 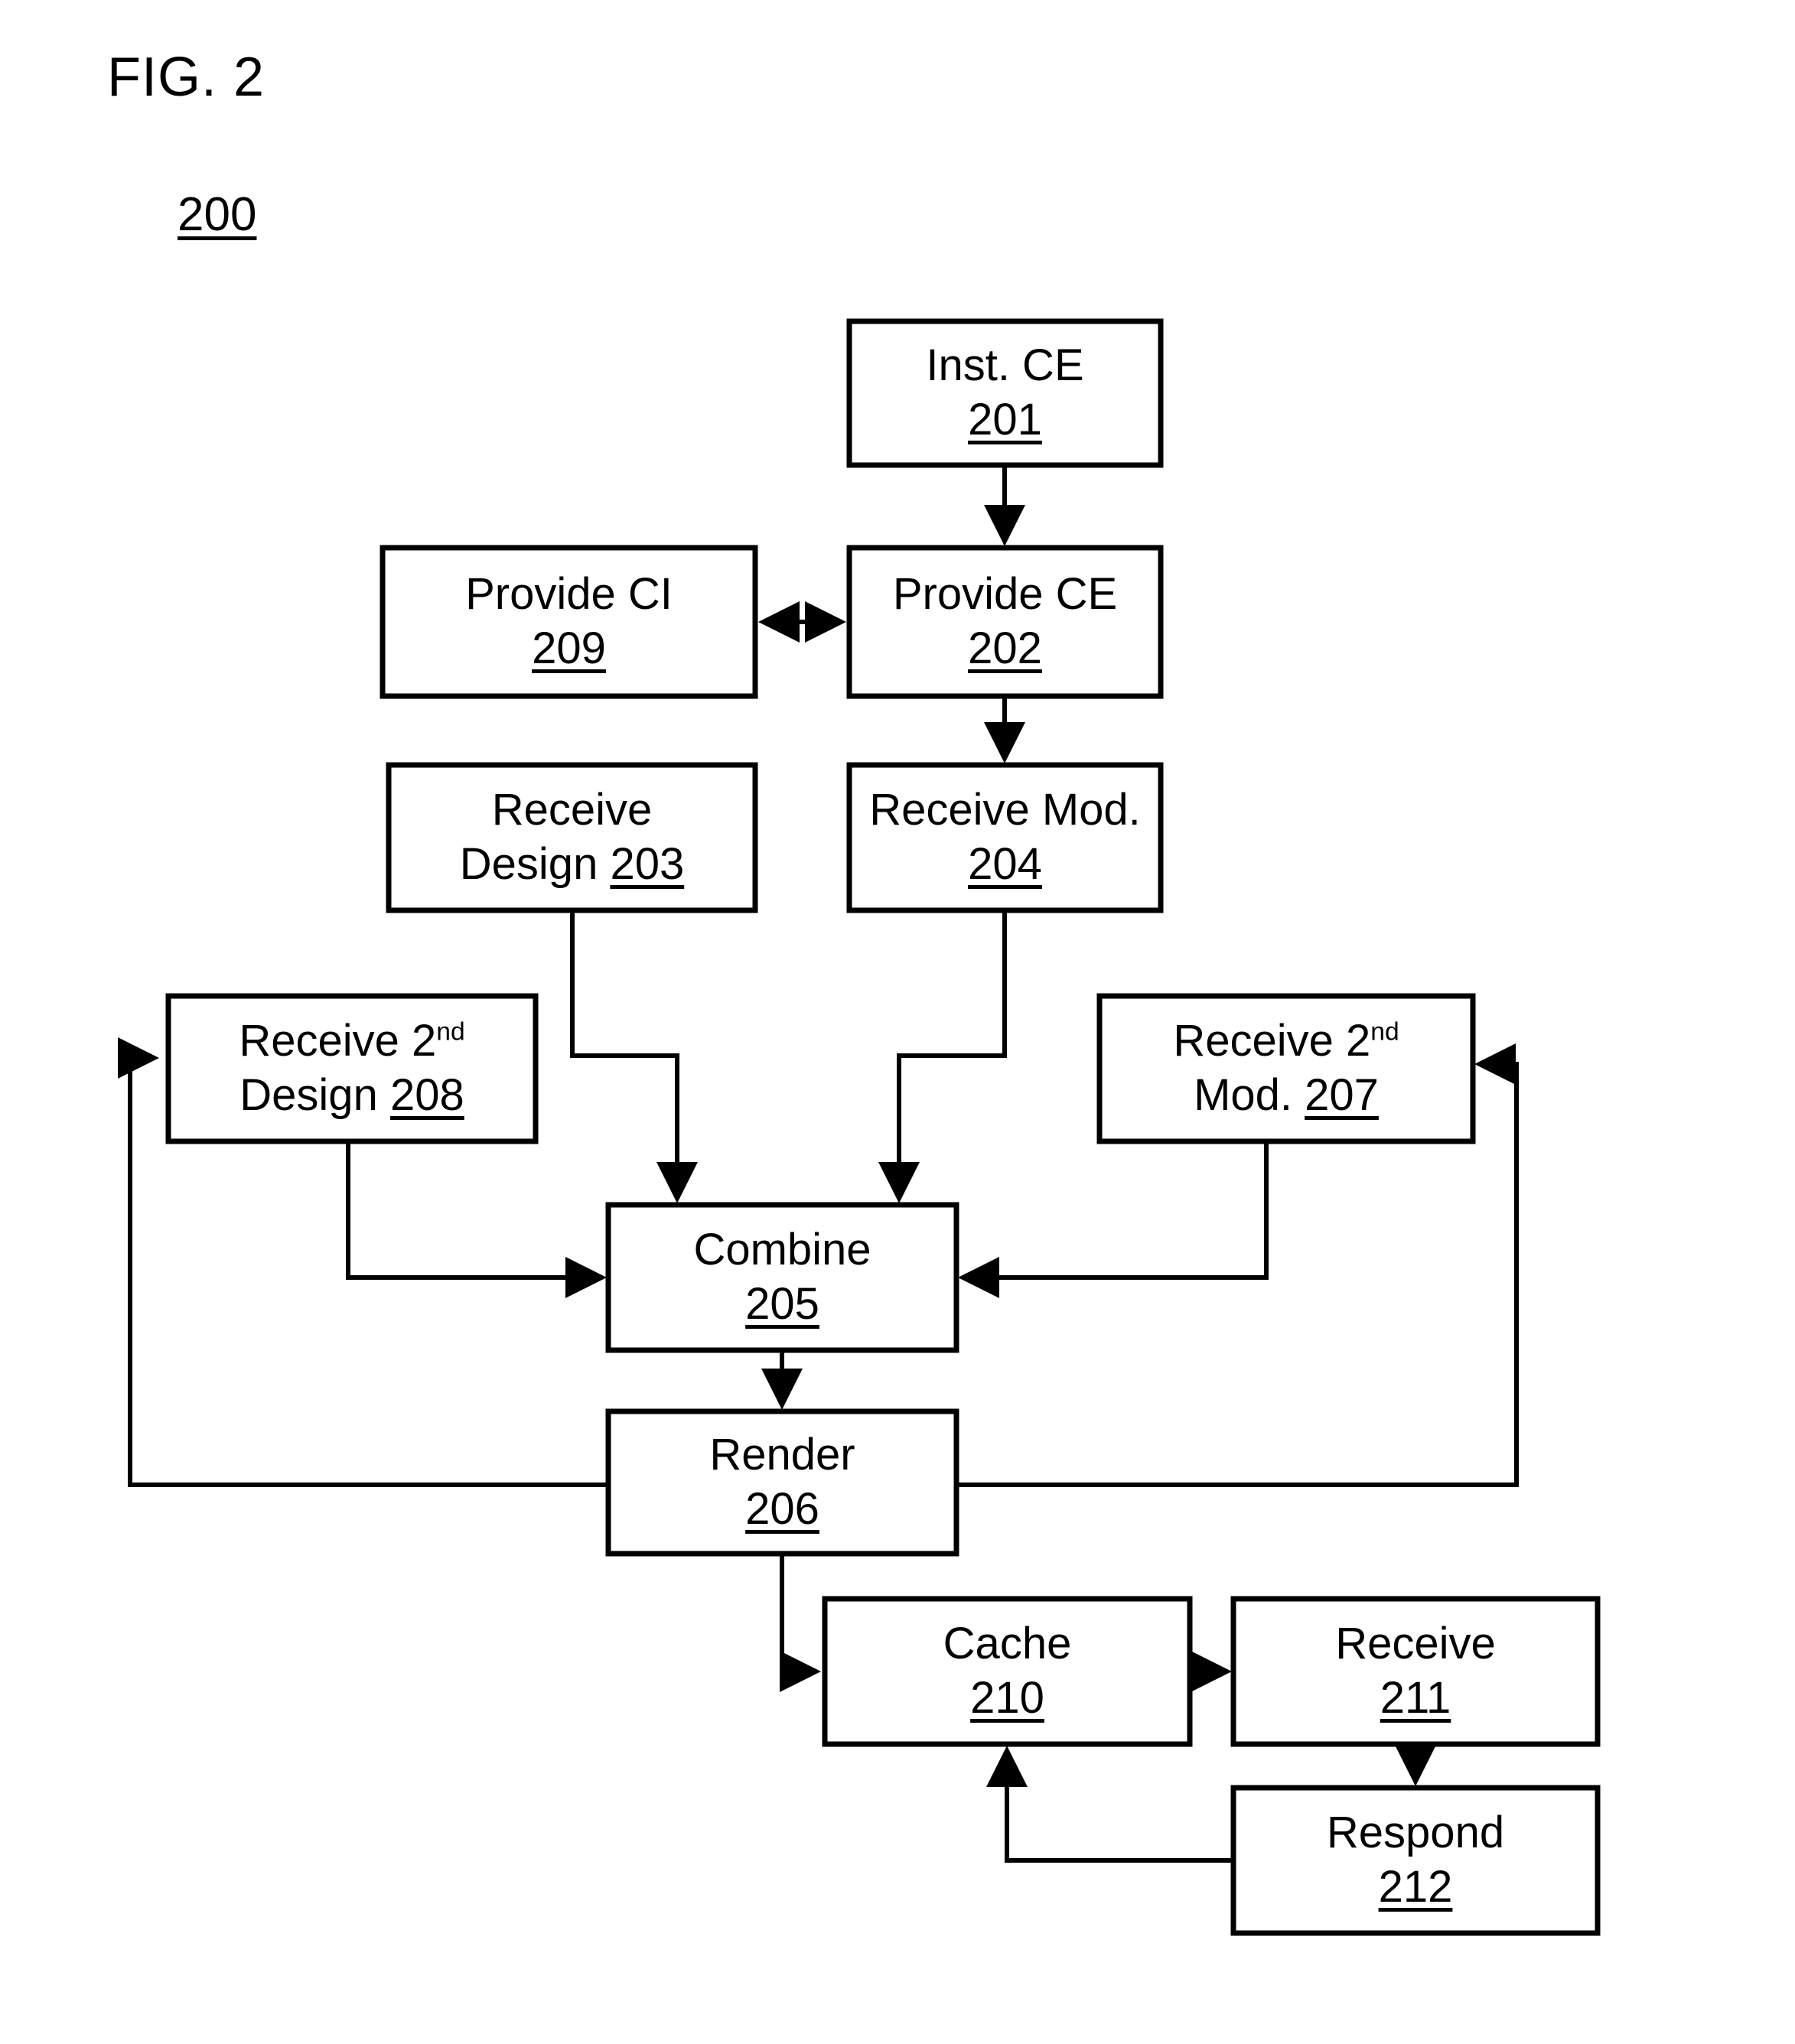 I want to click on node-box-provide-ce, so click(x=1005, y=622).